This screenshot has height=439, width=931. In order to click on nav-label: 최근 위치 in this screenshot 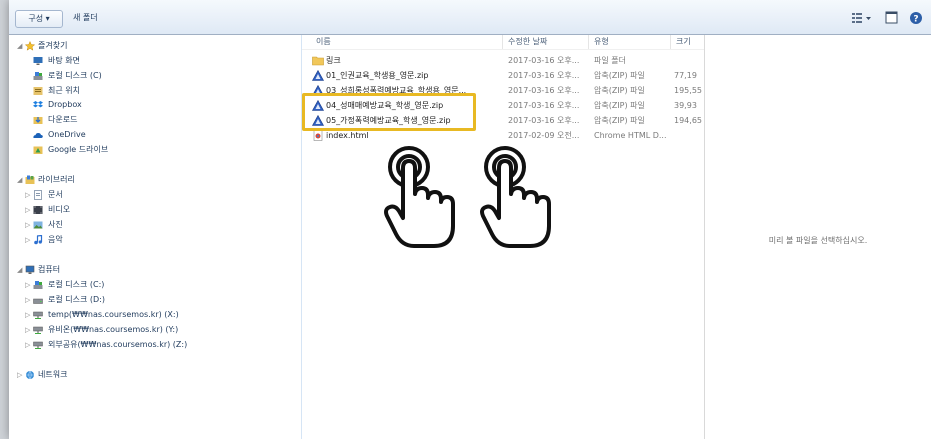, I will do `click(64, 90)`.